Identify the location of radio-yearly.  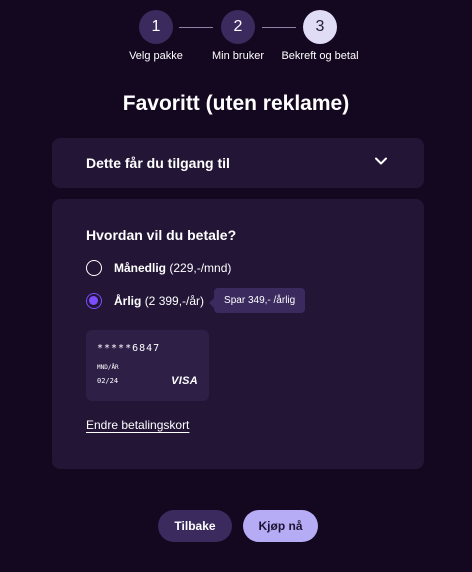
(94, 300).